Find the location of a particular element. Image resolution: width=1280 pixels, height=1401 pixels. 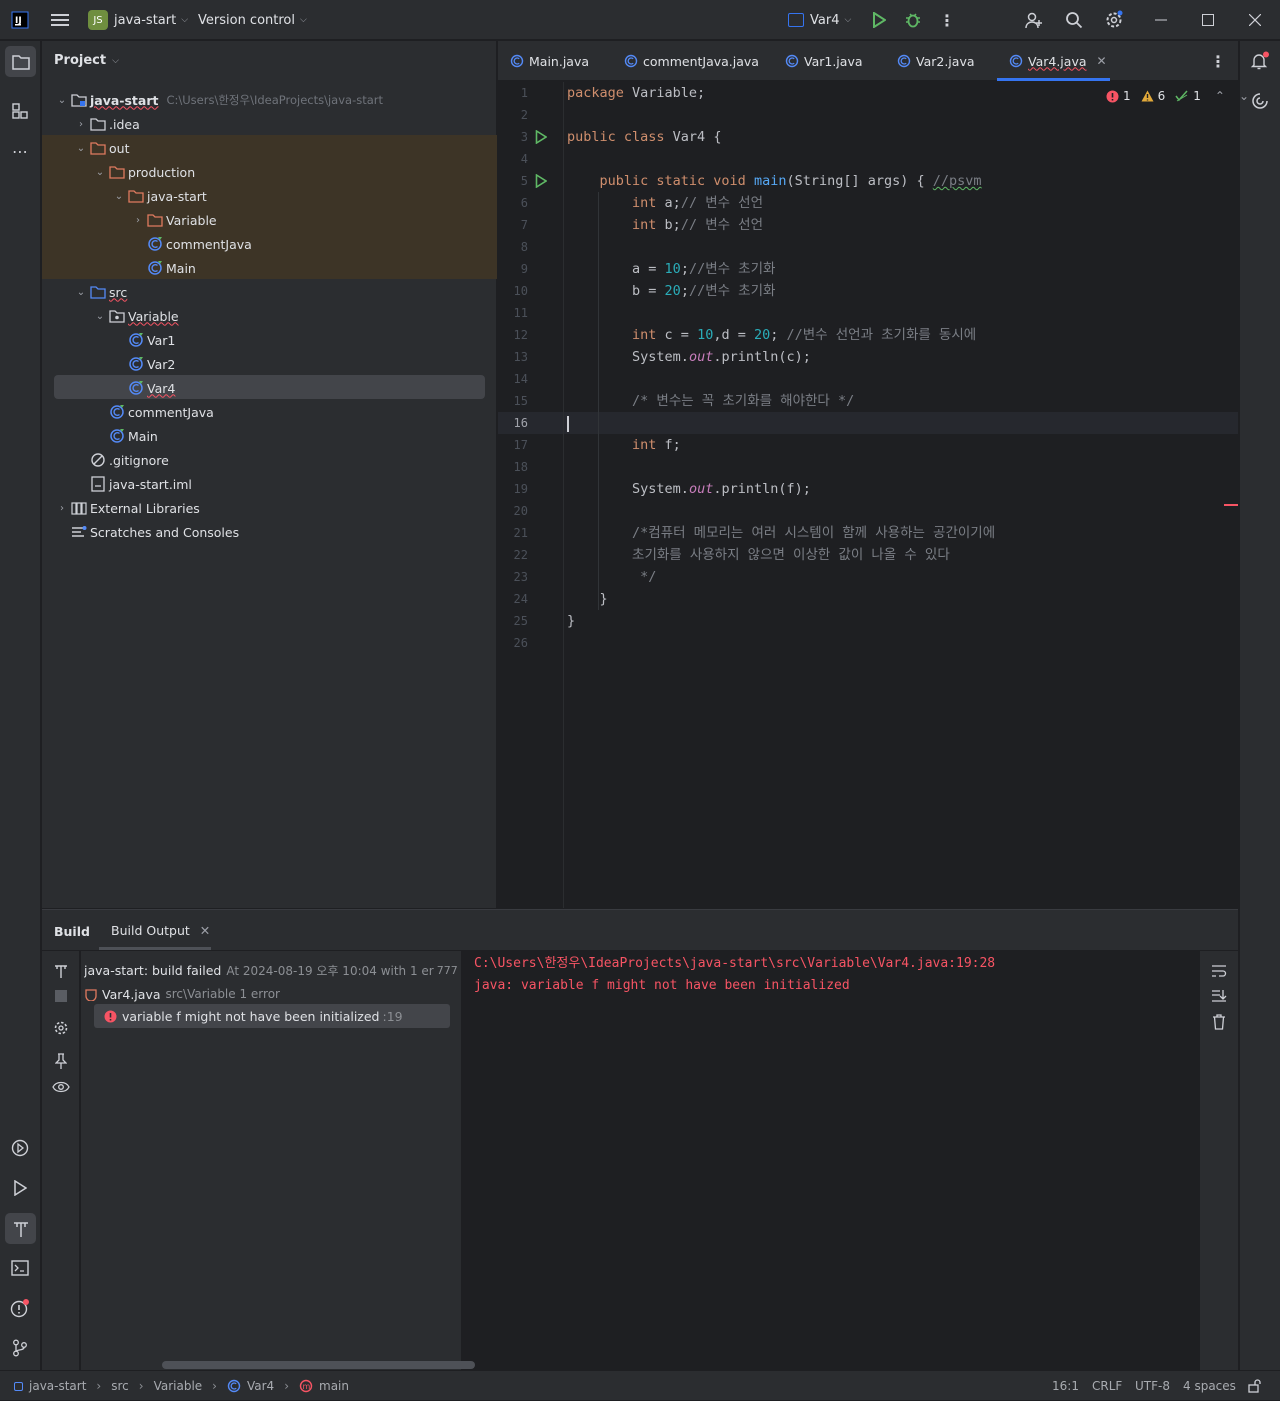

tree-item-iml: java-start.iml is located at coordinates (140, 484).